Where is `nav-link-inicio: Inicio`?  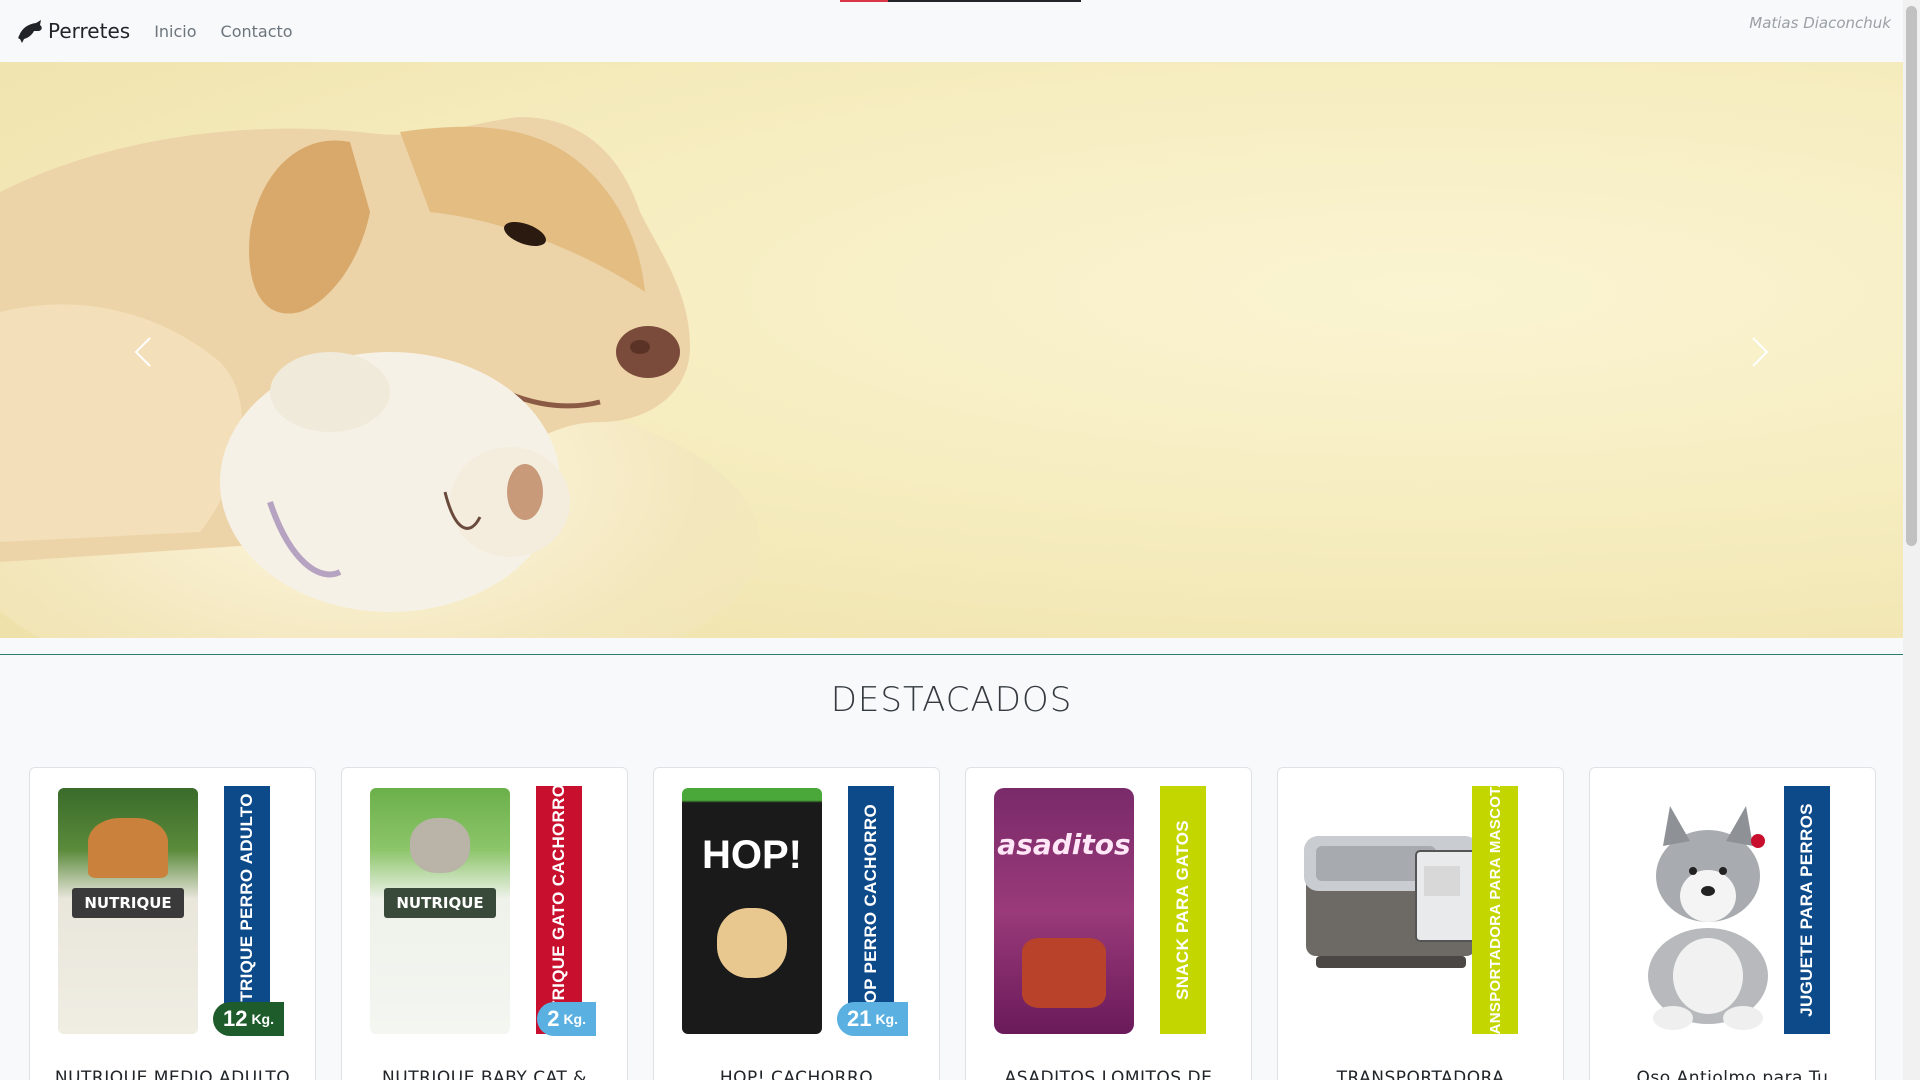
nav-link-inicio: Inicio is located at coordinates (175, 31).